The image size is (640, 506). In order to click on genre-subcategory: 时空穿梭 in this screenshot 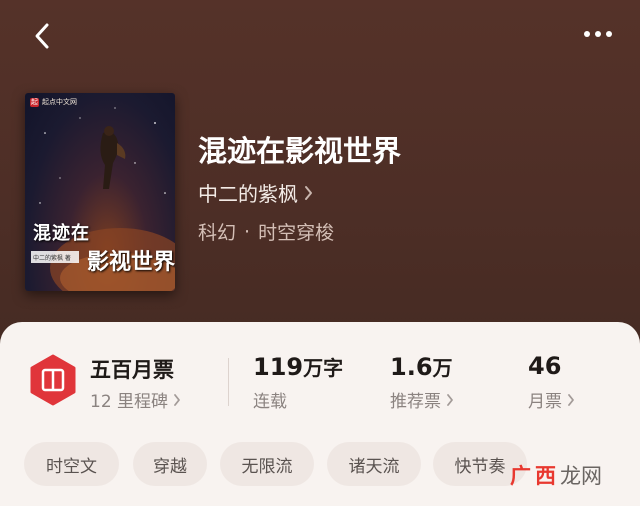, I will do `click(296, 233)`.